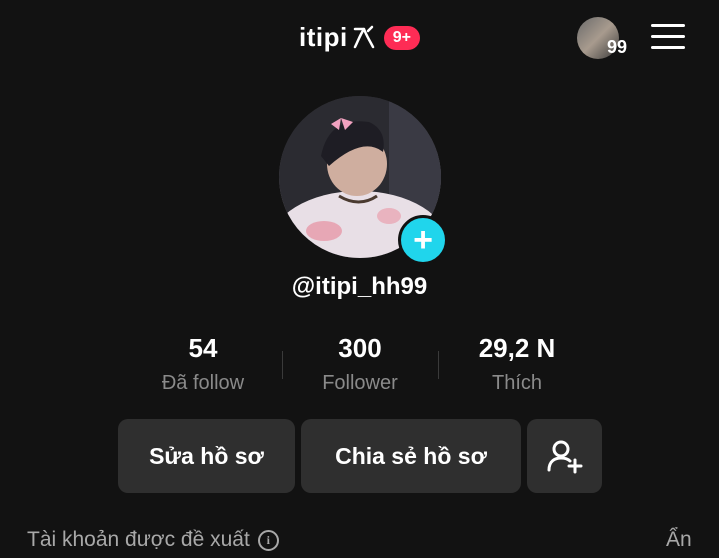 This screenshot has width=719, height=558. I want to click on hide-suggestions-button: Ẩn, so click(679, 540).